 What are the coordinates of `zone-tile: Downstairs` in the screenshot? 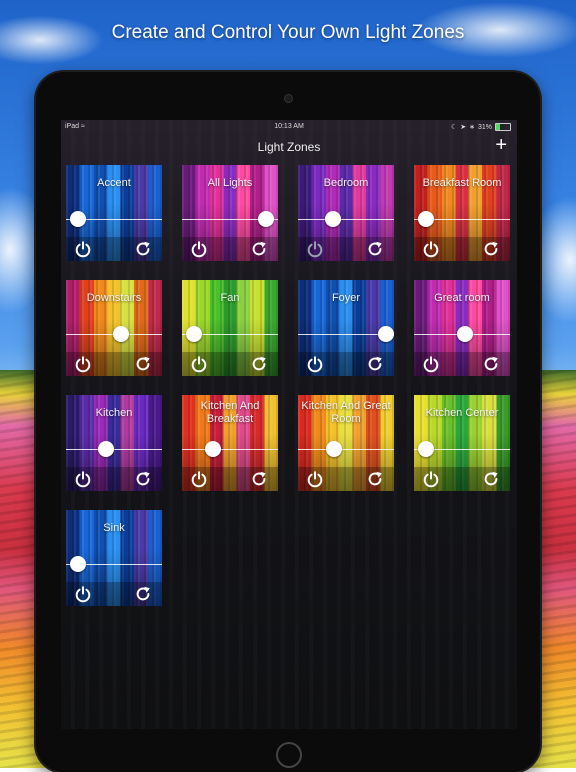 It's located at (114, 328).